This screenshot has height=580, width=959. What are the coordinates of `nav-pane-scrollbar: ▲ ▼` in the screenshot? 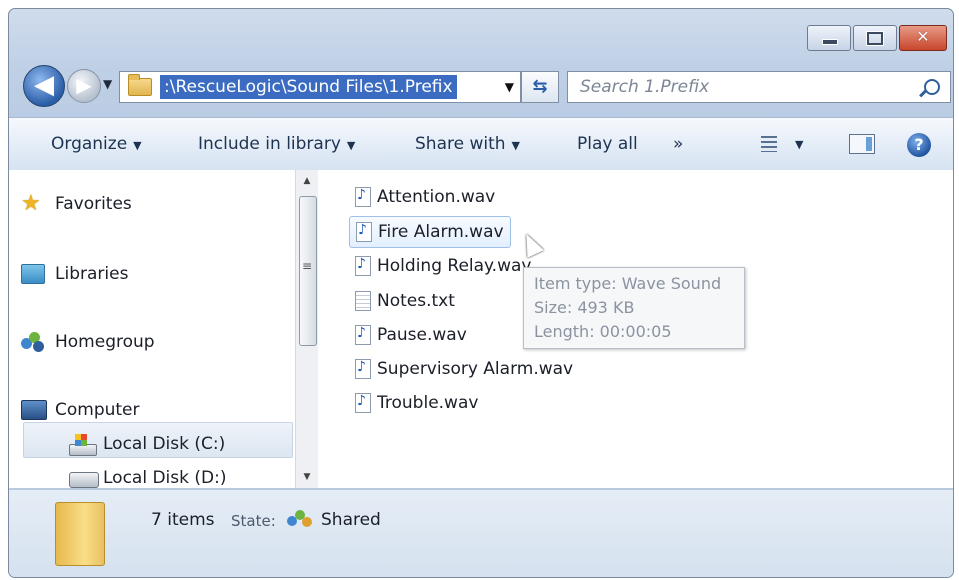 It's located at (306, 329).